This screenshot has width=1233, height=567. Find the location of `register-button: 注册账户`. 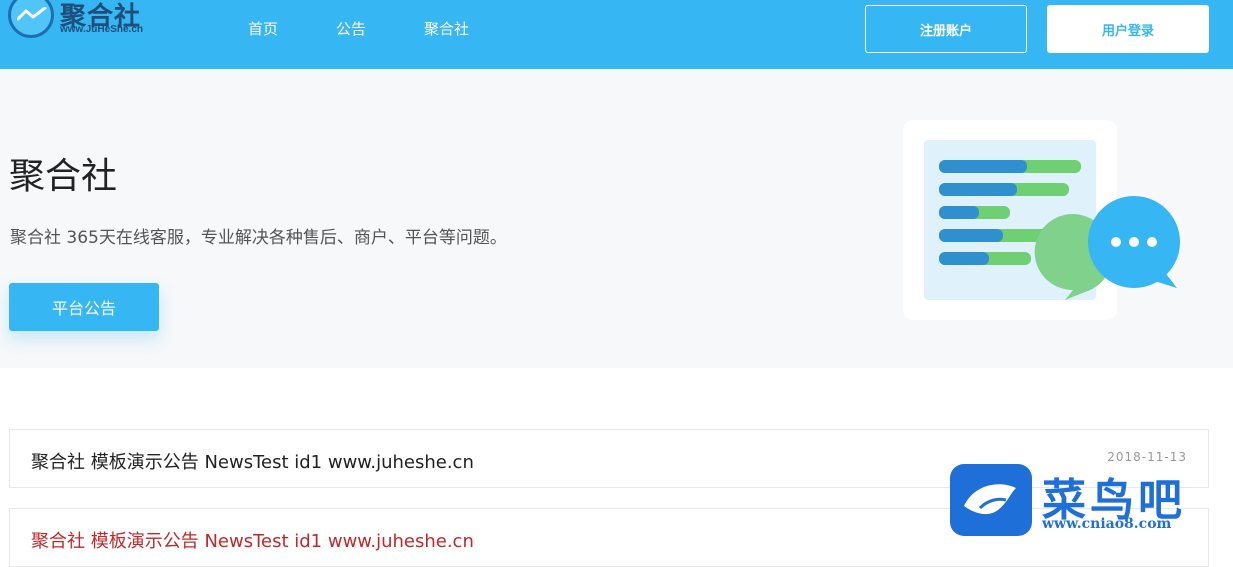

register-button: 注册账户 is located at coordinates (946, 29).